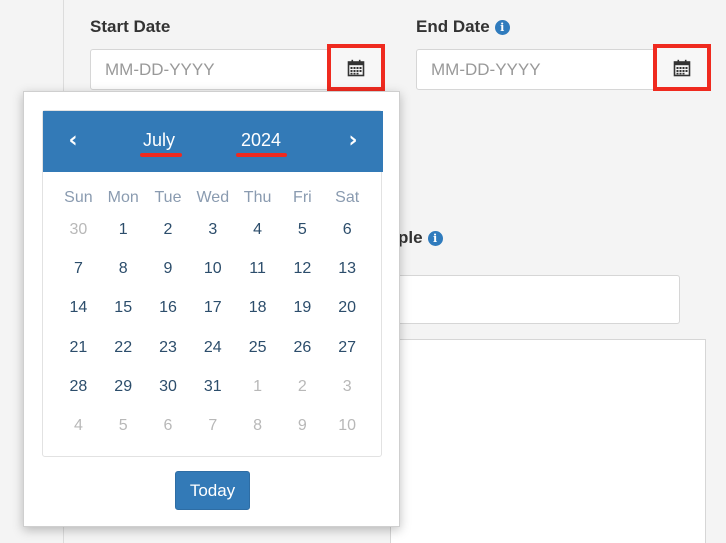 This screenshot has height=543, width=726. What do you see at coordinates (212, 490) in the screenshot?
I see `today-button: Today` at bounding box center [212, 490].